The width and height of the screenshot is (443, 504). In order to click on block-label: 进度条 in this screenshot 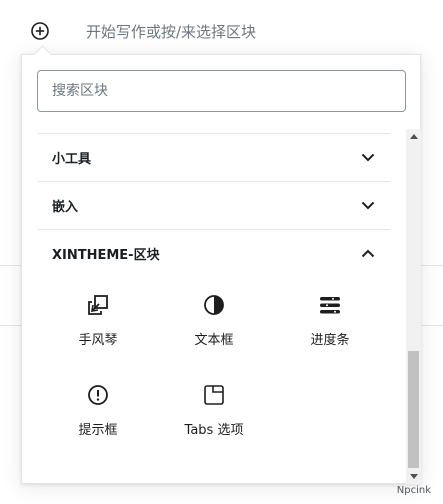, I will do `click(330, 340)`.